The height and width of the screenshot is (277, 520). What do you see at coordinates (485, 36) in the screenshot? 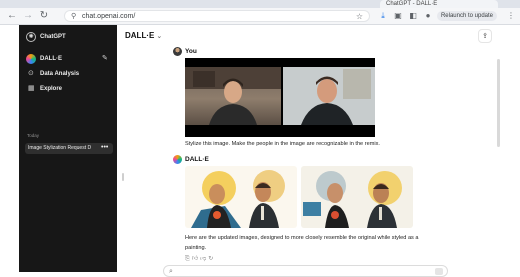
I see `share-icon: ⇪` at bounding box center [485, 36].